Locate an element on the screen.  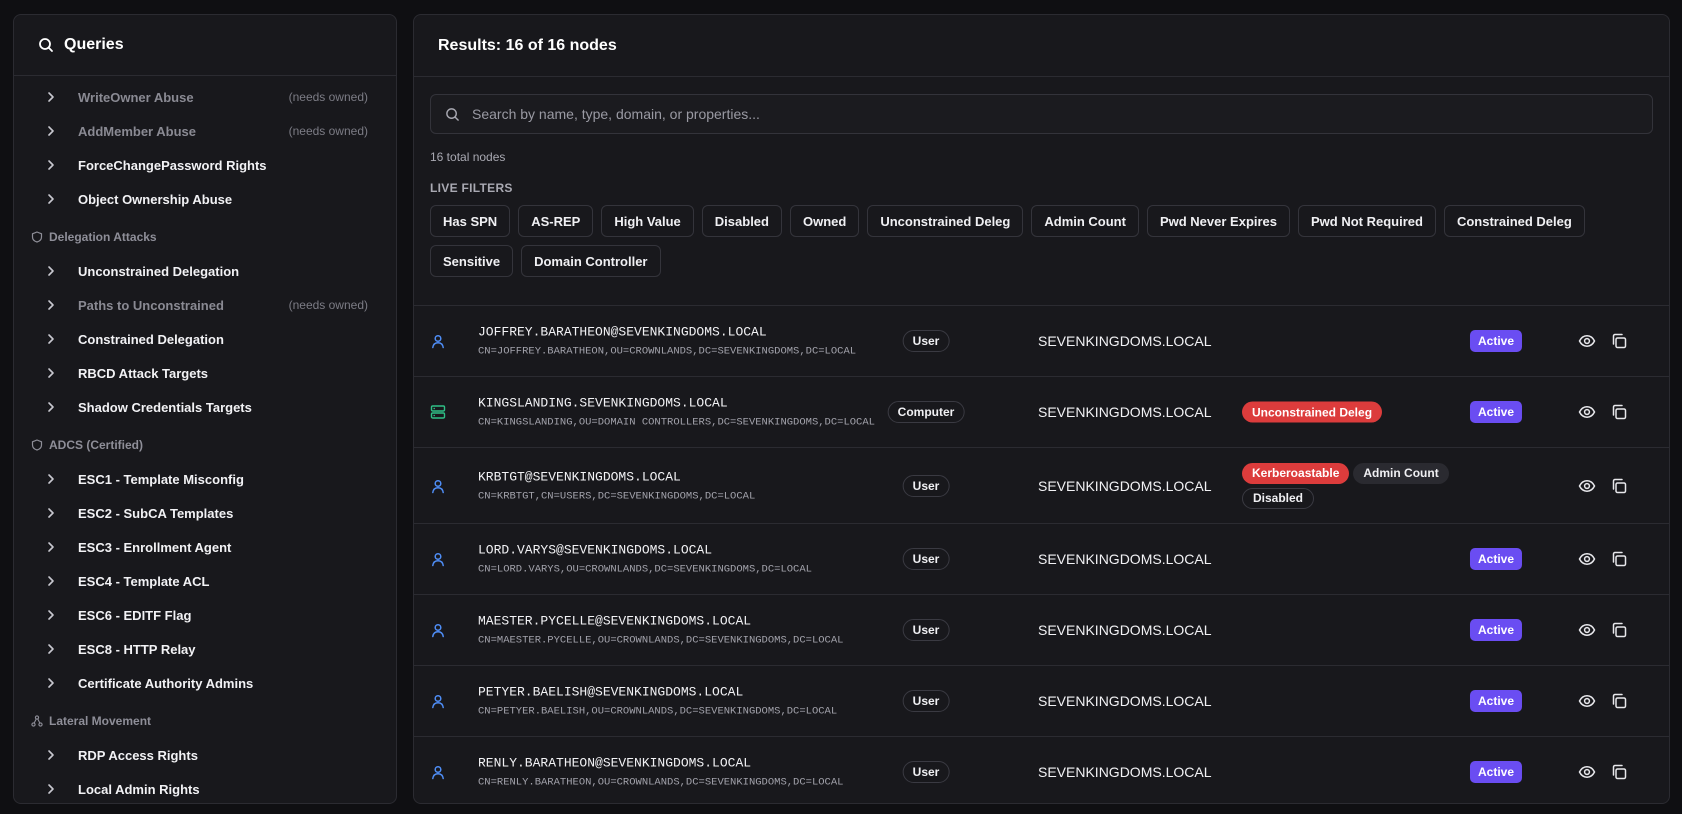
sidebar-item-paths-to-unconstrained: Paths to Unconstrained (needs owned) is located at coordinates (205, 305).